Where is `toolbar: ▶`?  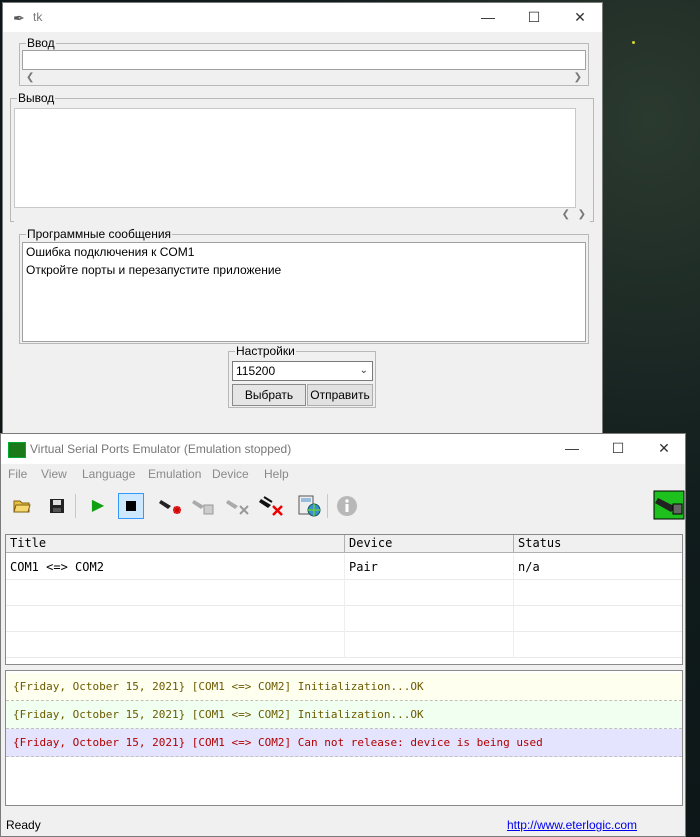
toolbar: ▶ is located at coordinates (343, 506).